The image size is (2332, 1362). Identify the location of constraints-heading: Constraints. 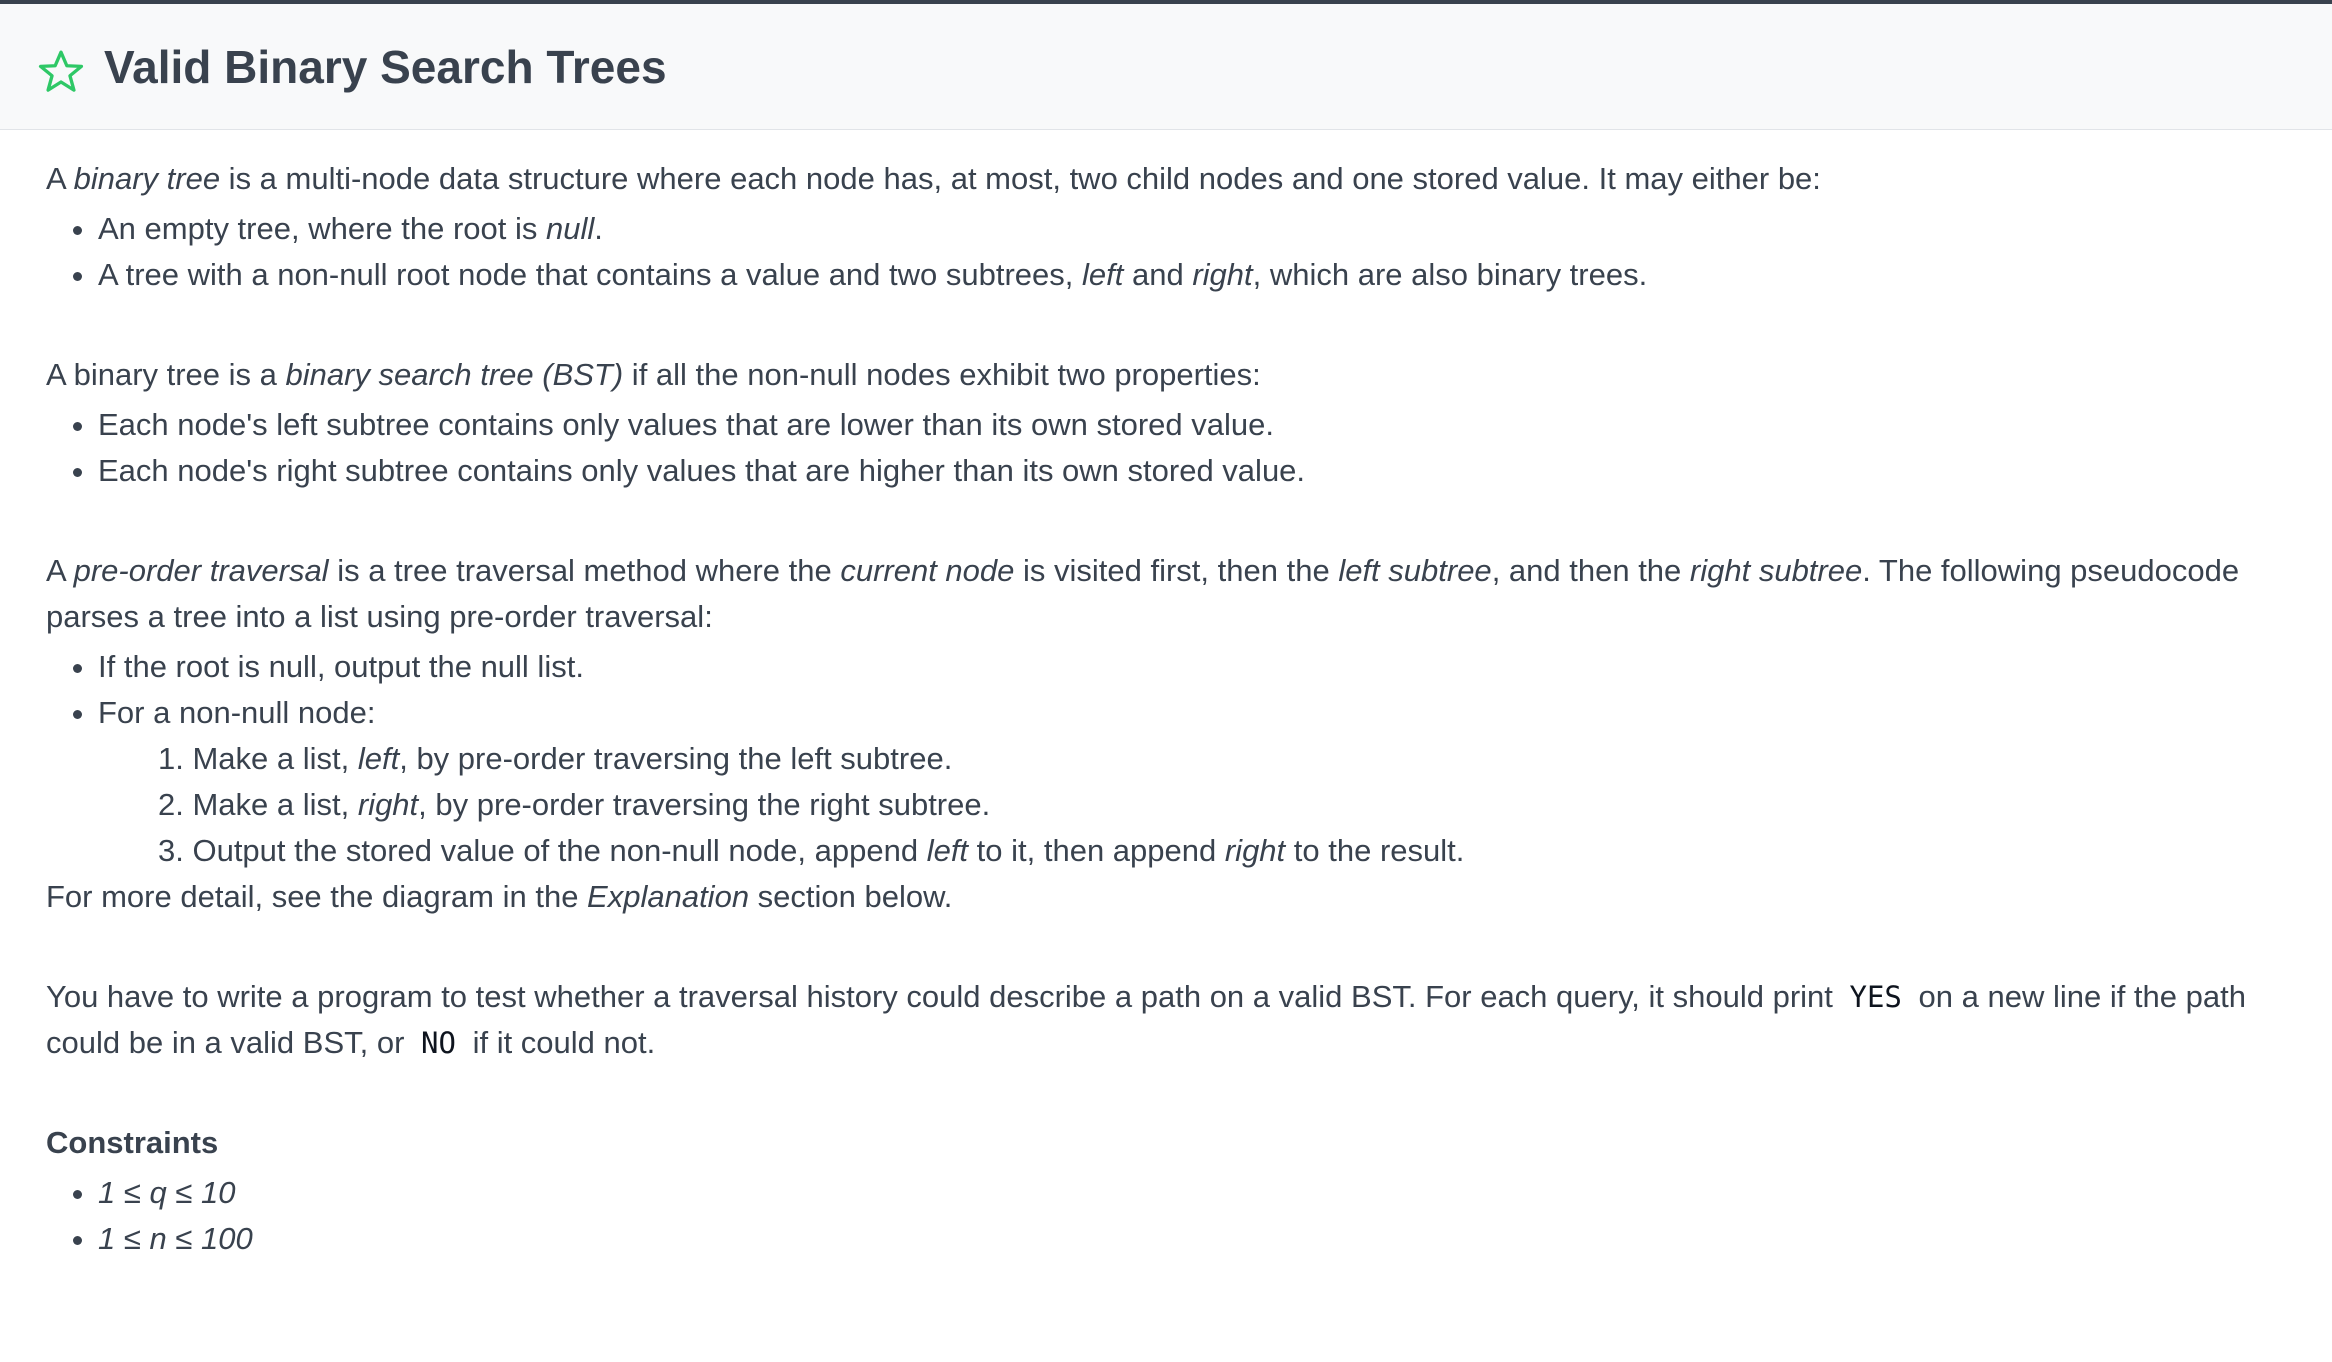
(132, 1142).